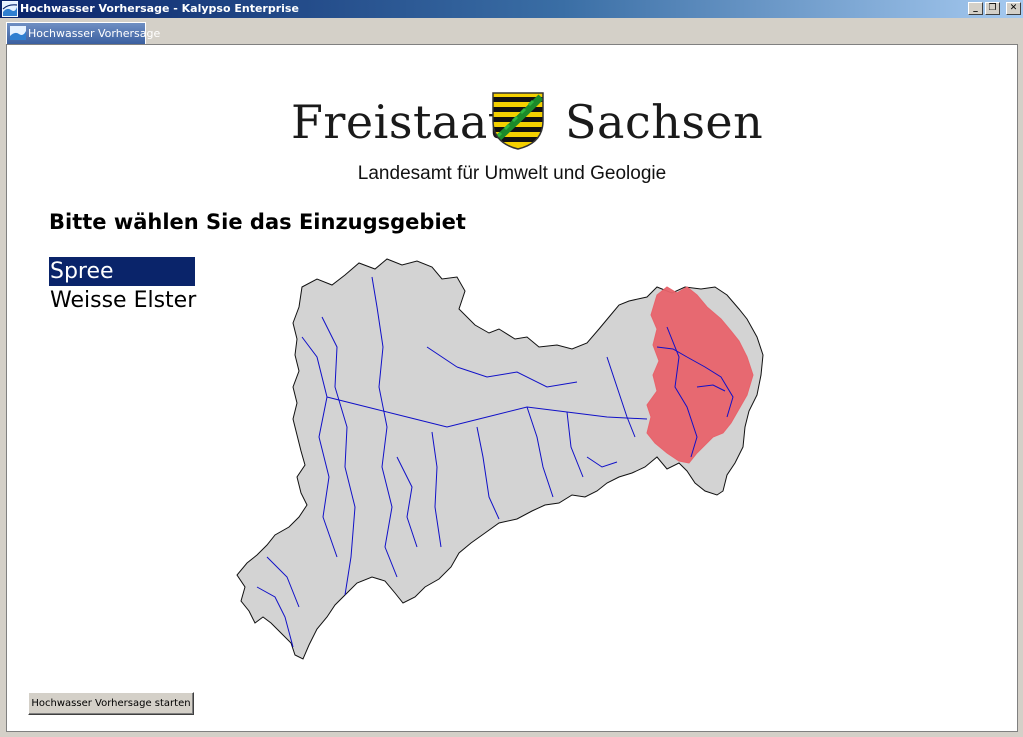 The width and height of the screenshot is (1023, 737). I want to click on list-item-spree: Spree, so click(122, 271).